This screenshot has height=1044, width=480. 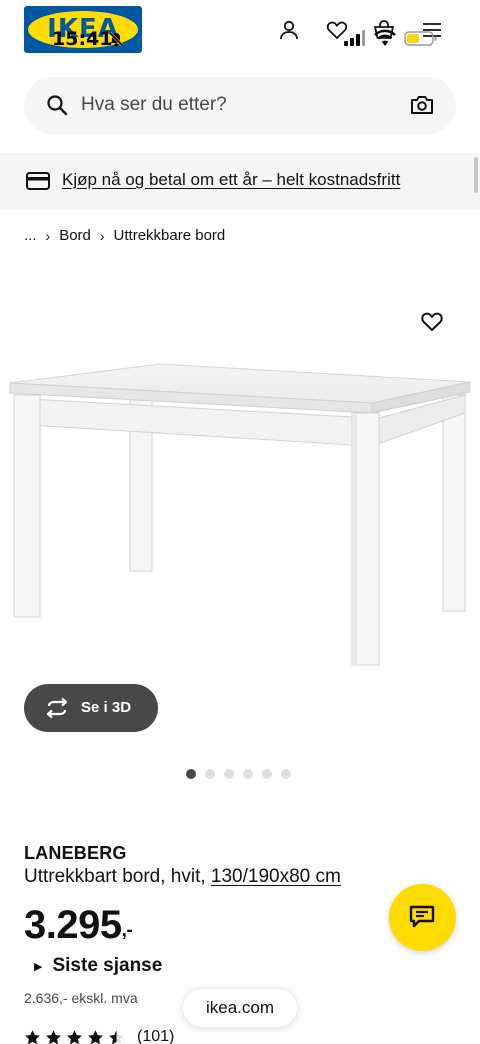 I want to click on rating-stars, so click(x=76, y=1036).